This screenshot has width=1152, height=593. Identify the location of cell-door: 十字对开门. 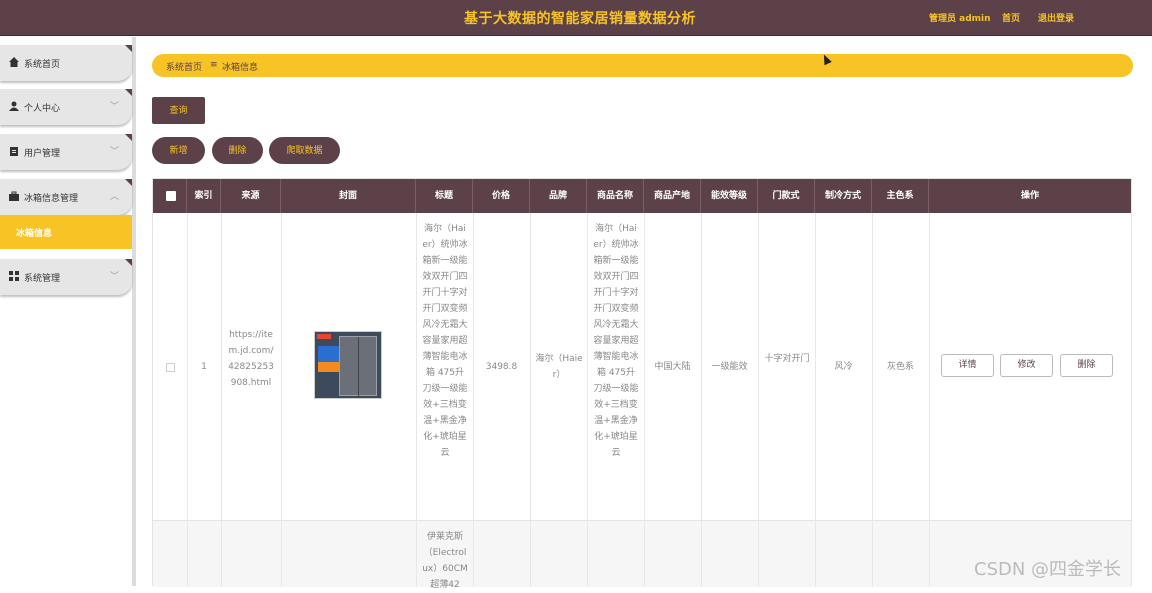
(787, 359).